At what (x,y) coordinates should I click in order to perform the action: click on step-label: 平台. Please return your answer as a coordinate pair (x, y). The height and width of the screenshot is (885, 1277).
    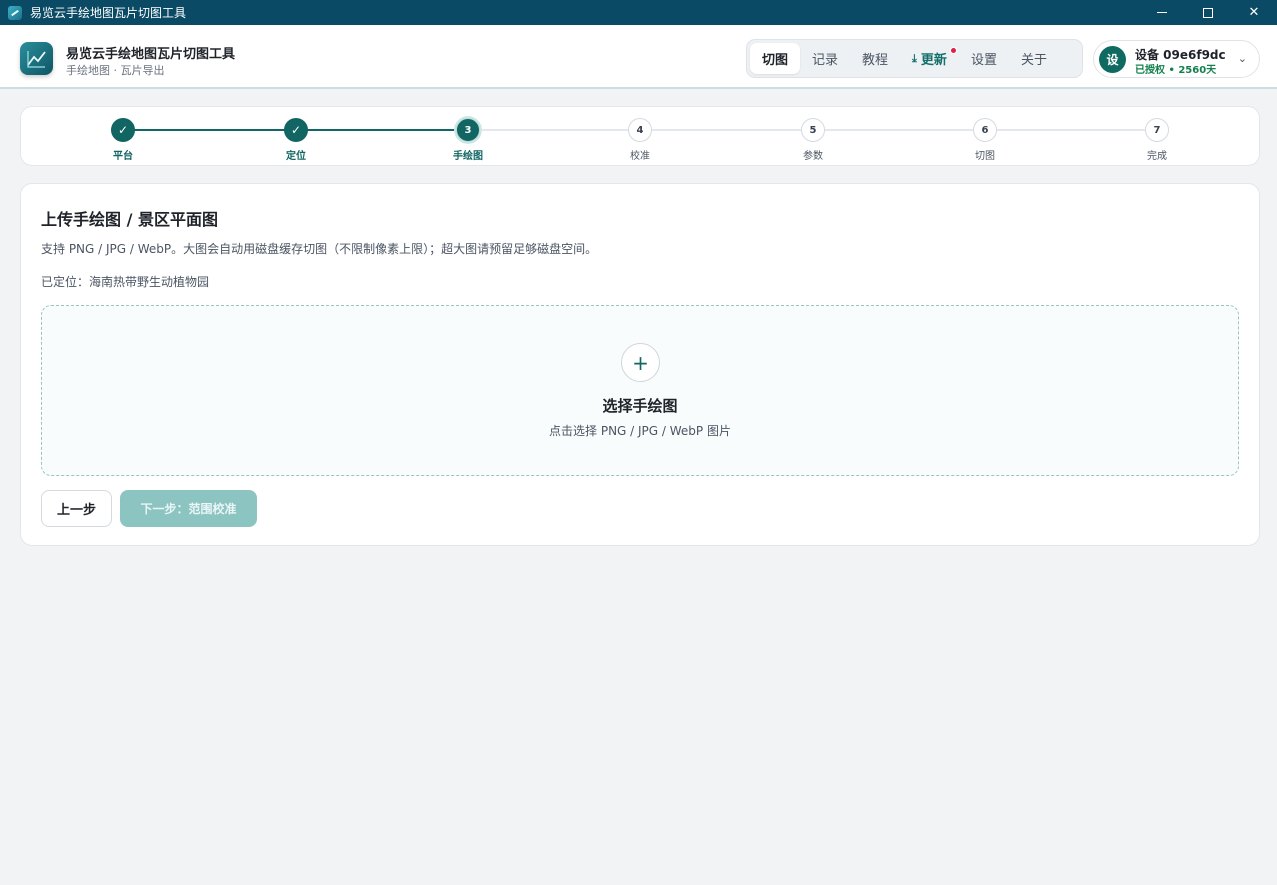
    Looking at the image, I should click on (123, 156).